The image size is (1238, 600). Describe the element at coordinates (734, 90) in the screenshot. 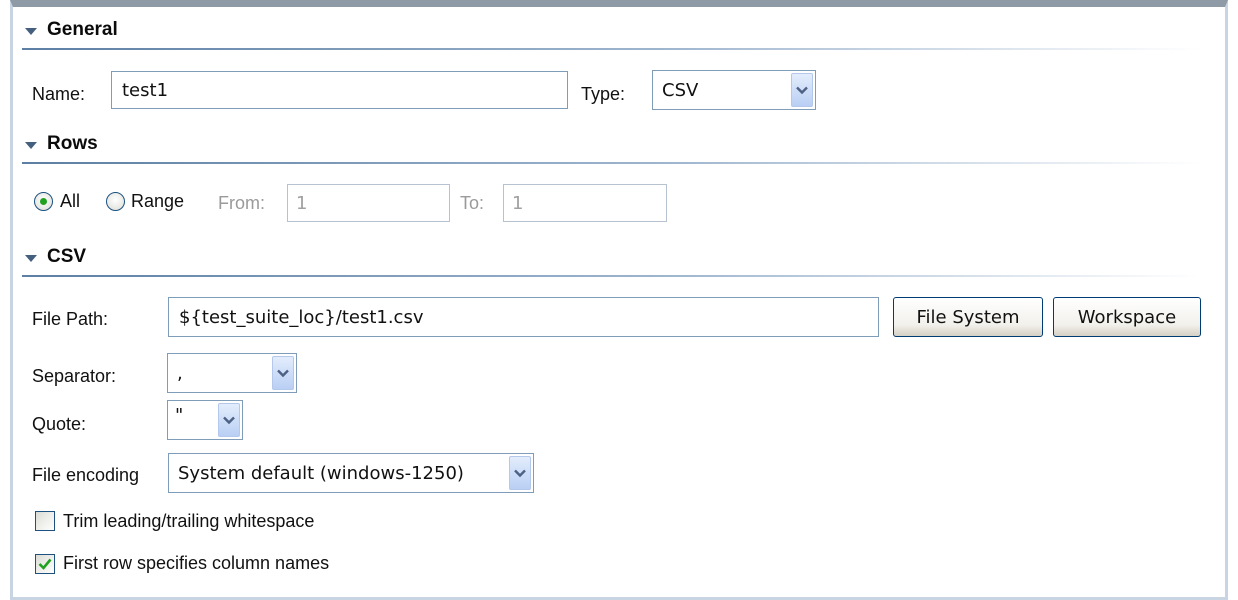

I see `type-select: CSV` at that location.